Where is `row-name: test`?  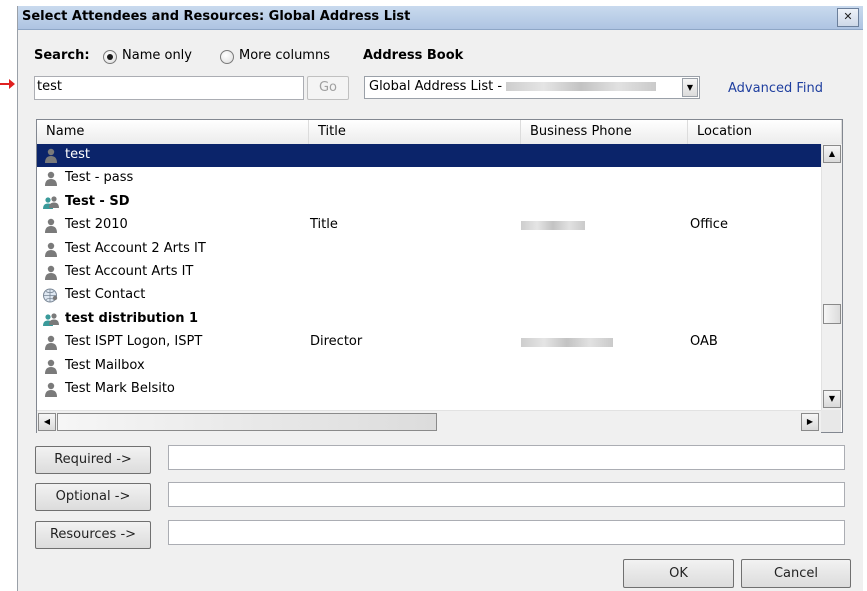 row-name: test is located at coordinates (77, 154).